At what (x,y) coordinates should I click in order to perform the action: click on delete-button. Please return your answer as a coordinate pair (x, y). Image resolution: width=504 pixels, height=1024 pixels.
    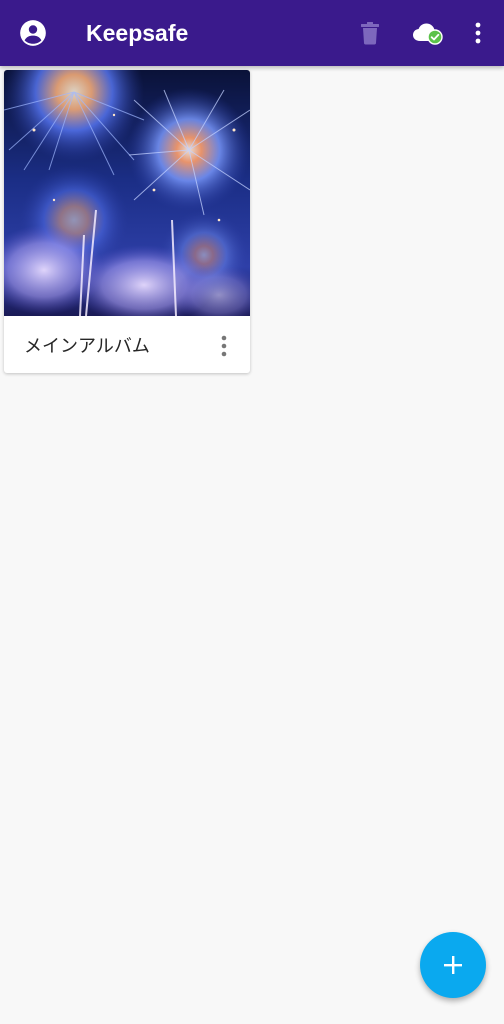
    Looking at the image, I should click on (370, 33).